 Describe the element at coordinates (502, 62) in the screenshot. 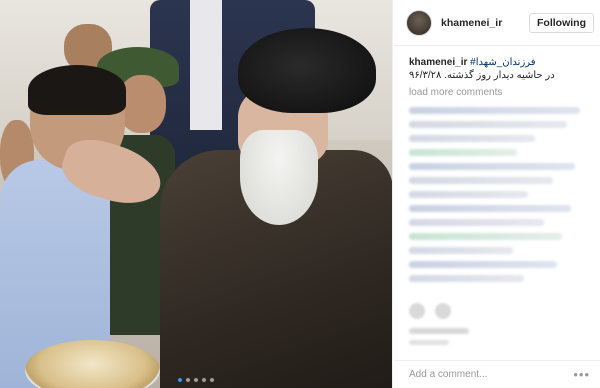

I see `caption-hashtag: #فرزندان_شهدا` at that location.